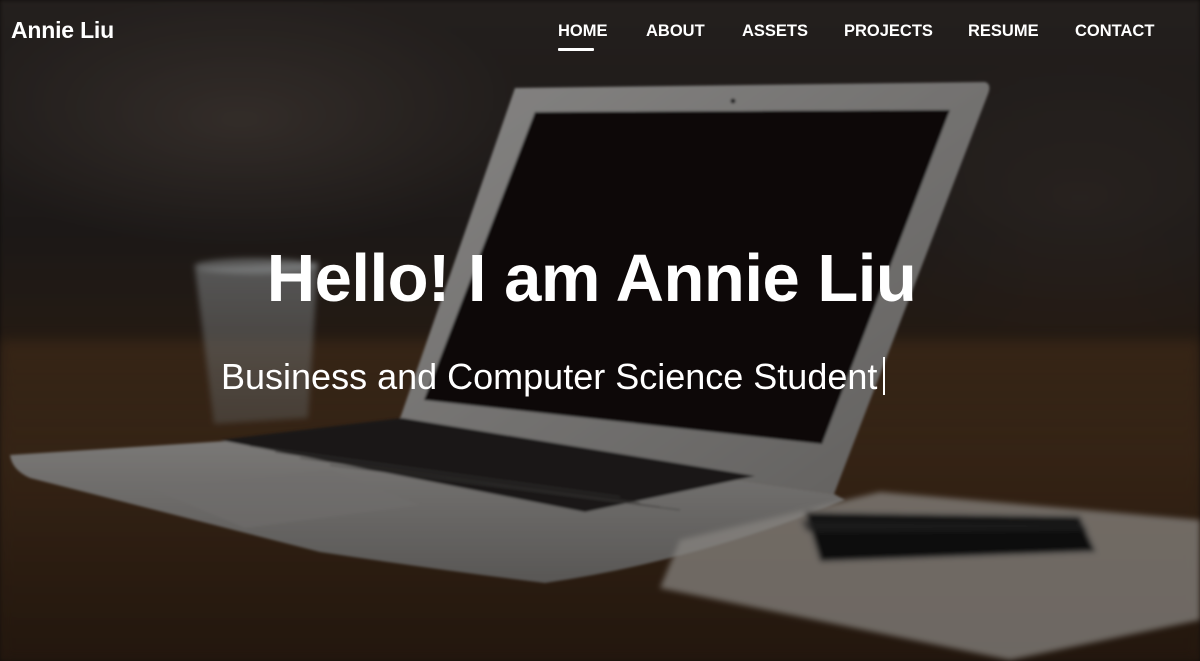 The image size is (1200, 661). I want to click on nav-item-contact: CONTACT, so click(1114, 31).